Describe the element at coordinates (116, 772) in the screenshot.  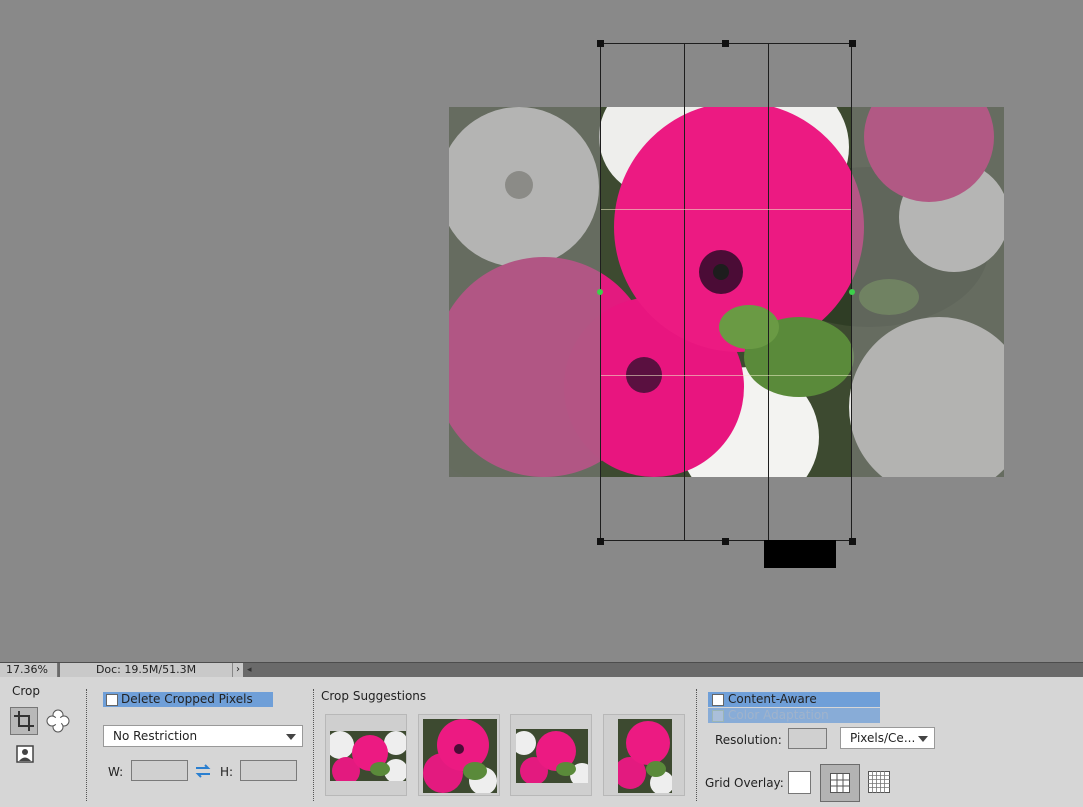
I see `width-label: W:` at that location.